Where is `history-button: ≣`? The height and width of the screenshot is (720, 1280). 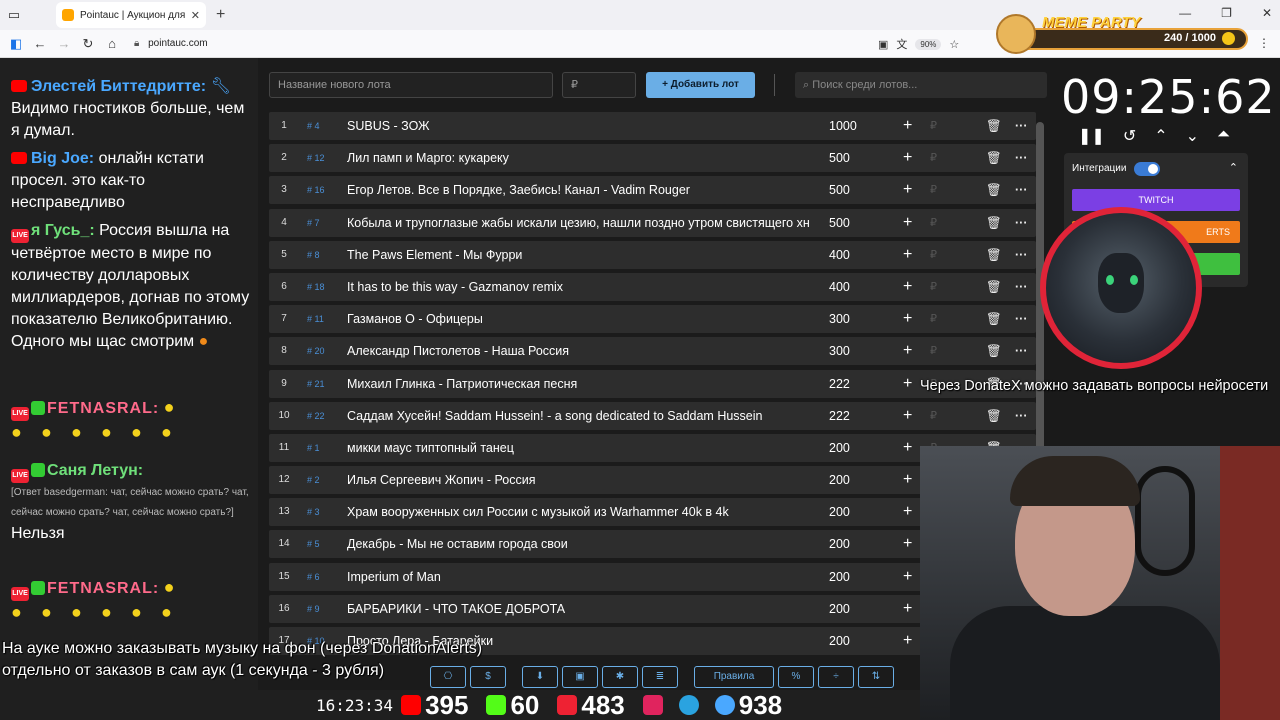
history-button: ≣ is located at coordinates (660, 677).